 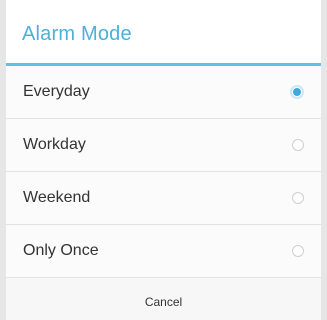 I want to click on cancel-label: Cancel, so click(x=163, y=302).